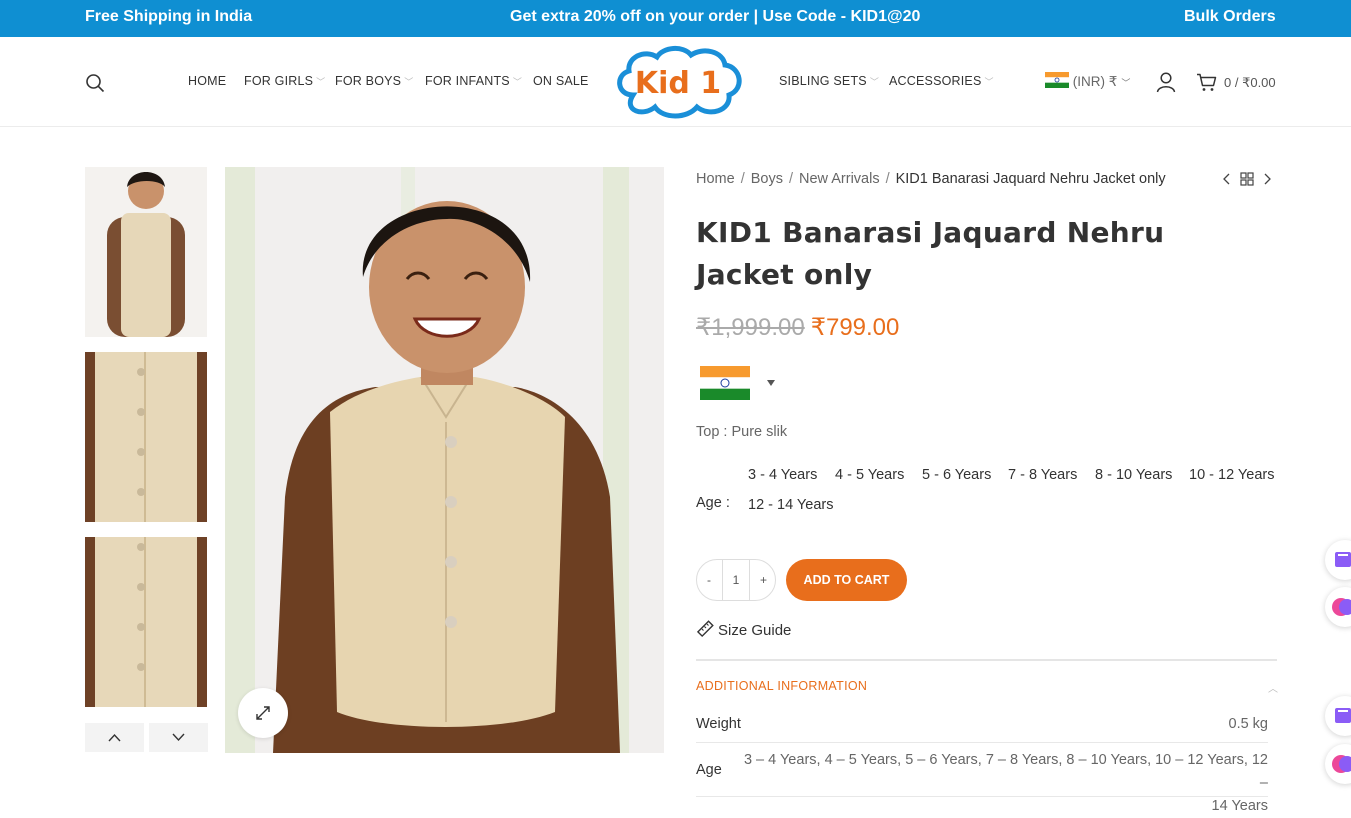 This screenshot has height=818, width=1351. What do you see at coordinates (709, 770) in the screenshot?
I see `age-info-label: Age` at bounding box center [709, 770].